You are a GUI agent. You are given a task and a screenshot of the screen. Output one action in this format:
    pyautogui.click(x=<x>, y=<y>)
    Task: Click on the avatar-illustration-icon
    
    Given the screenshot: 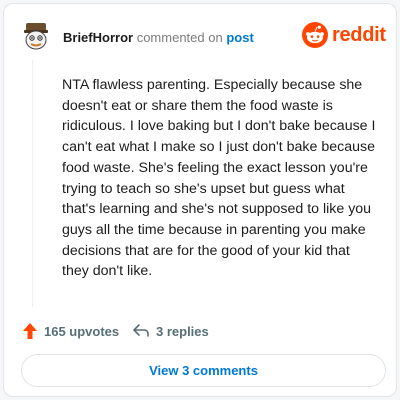 What is the action you would take?
    pyautogui.click(x=36, y=34)
    